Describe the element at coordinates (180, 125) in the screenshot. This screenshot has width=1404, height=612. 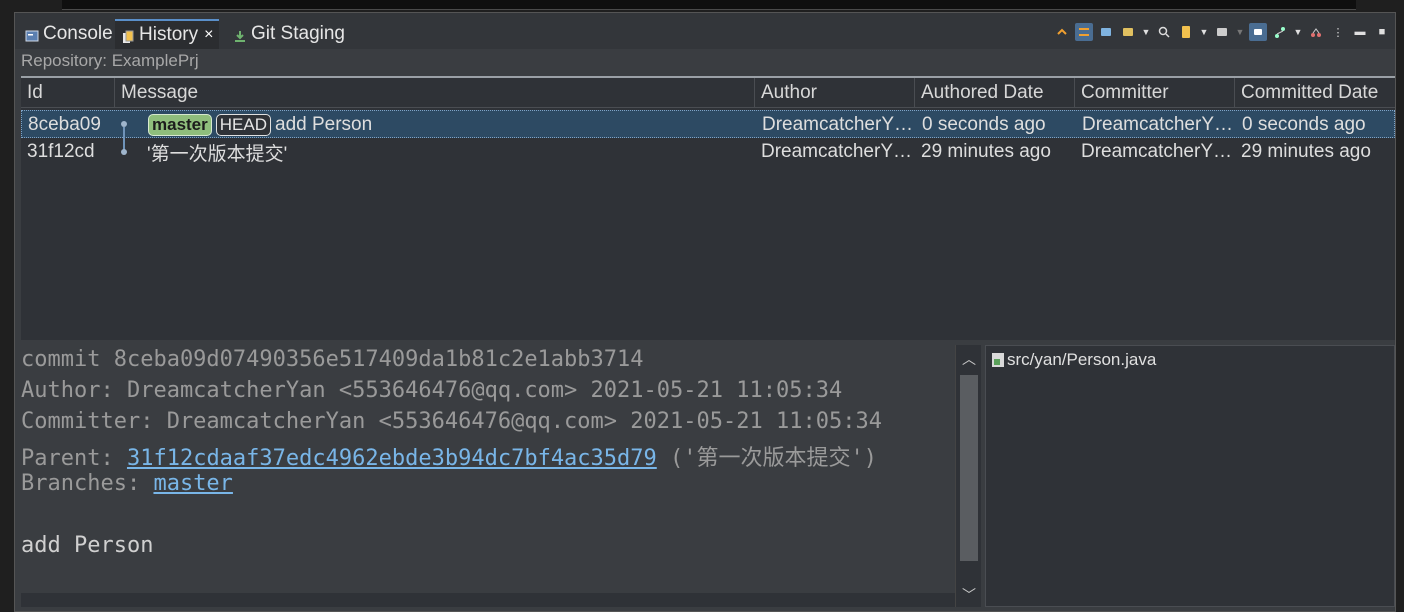
I see `branch-badge: master` at that location.